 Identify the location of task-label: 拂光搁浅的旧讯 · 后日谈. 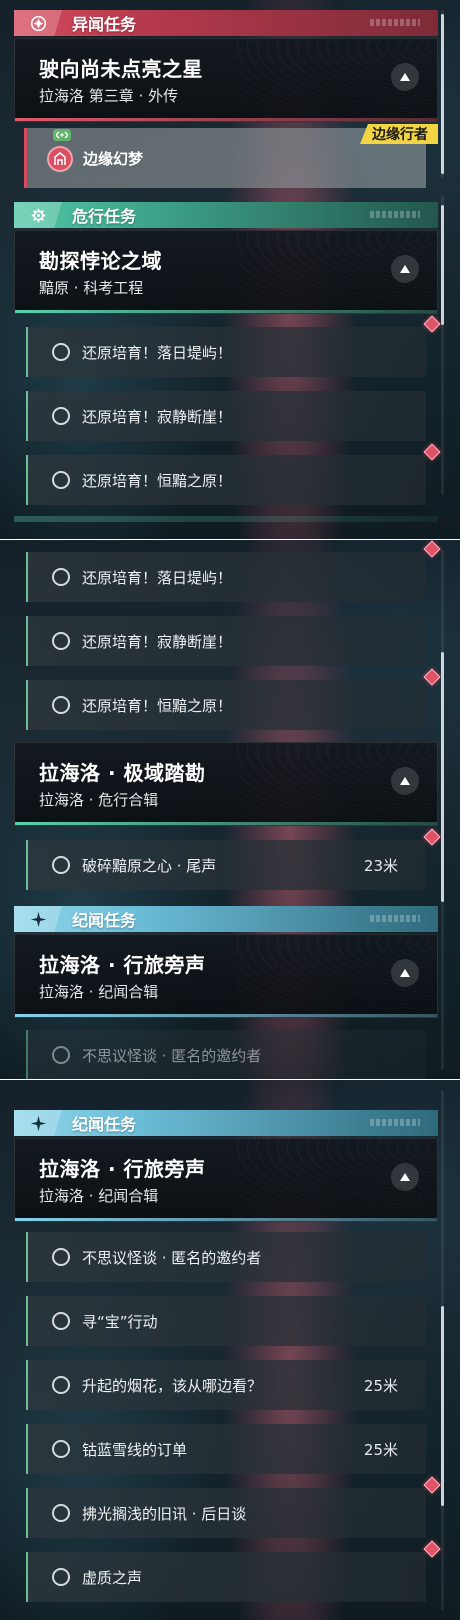
(164, 1513).